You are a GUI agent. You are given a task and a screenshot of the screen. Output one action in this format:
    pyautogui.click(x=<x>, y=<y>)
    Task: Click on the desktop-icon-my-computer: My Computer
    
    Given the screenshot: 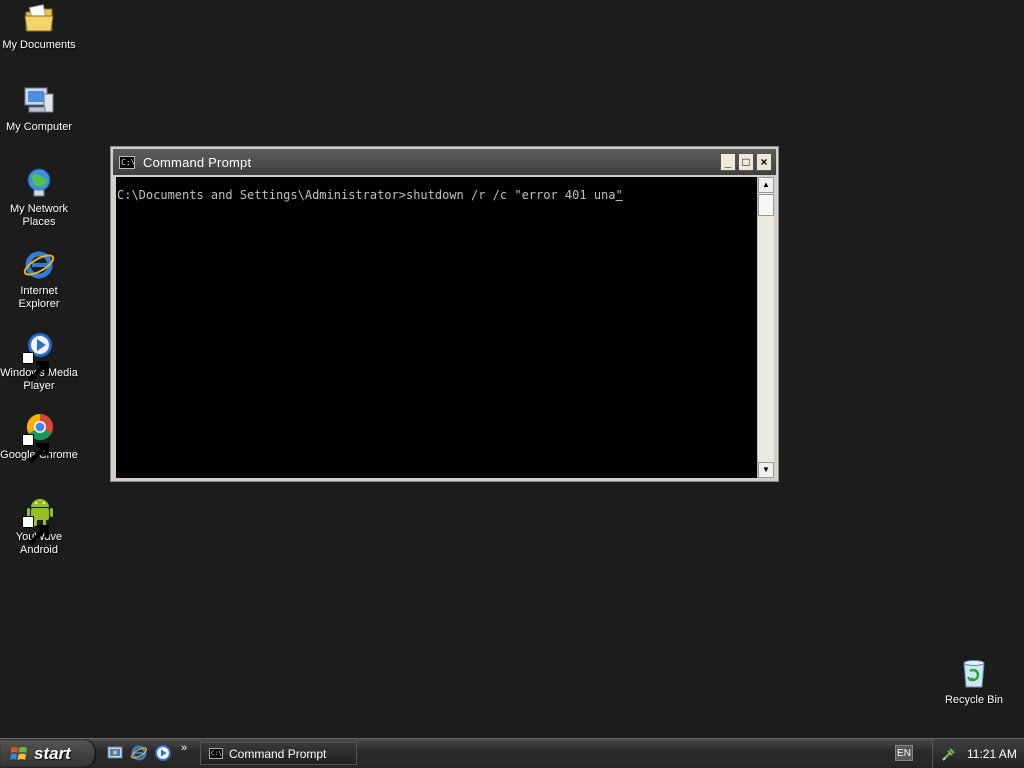 What is the action you would take?
    pyautogui.click(x=39, y=109)
    